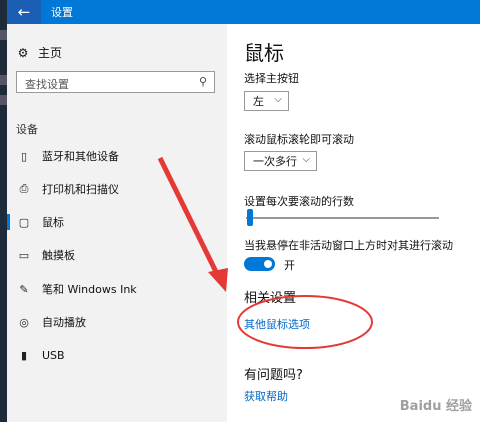 The width and height of the screenshot is (480, 422). Describe the element at coordinates (190, 219) in the screenshot. I see `annotation-arrow-line` at that location.